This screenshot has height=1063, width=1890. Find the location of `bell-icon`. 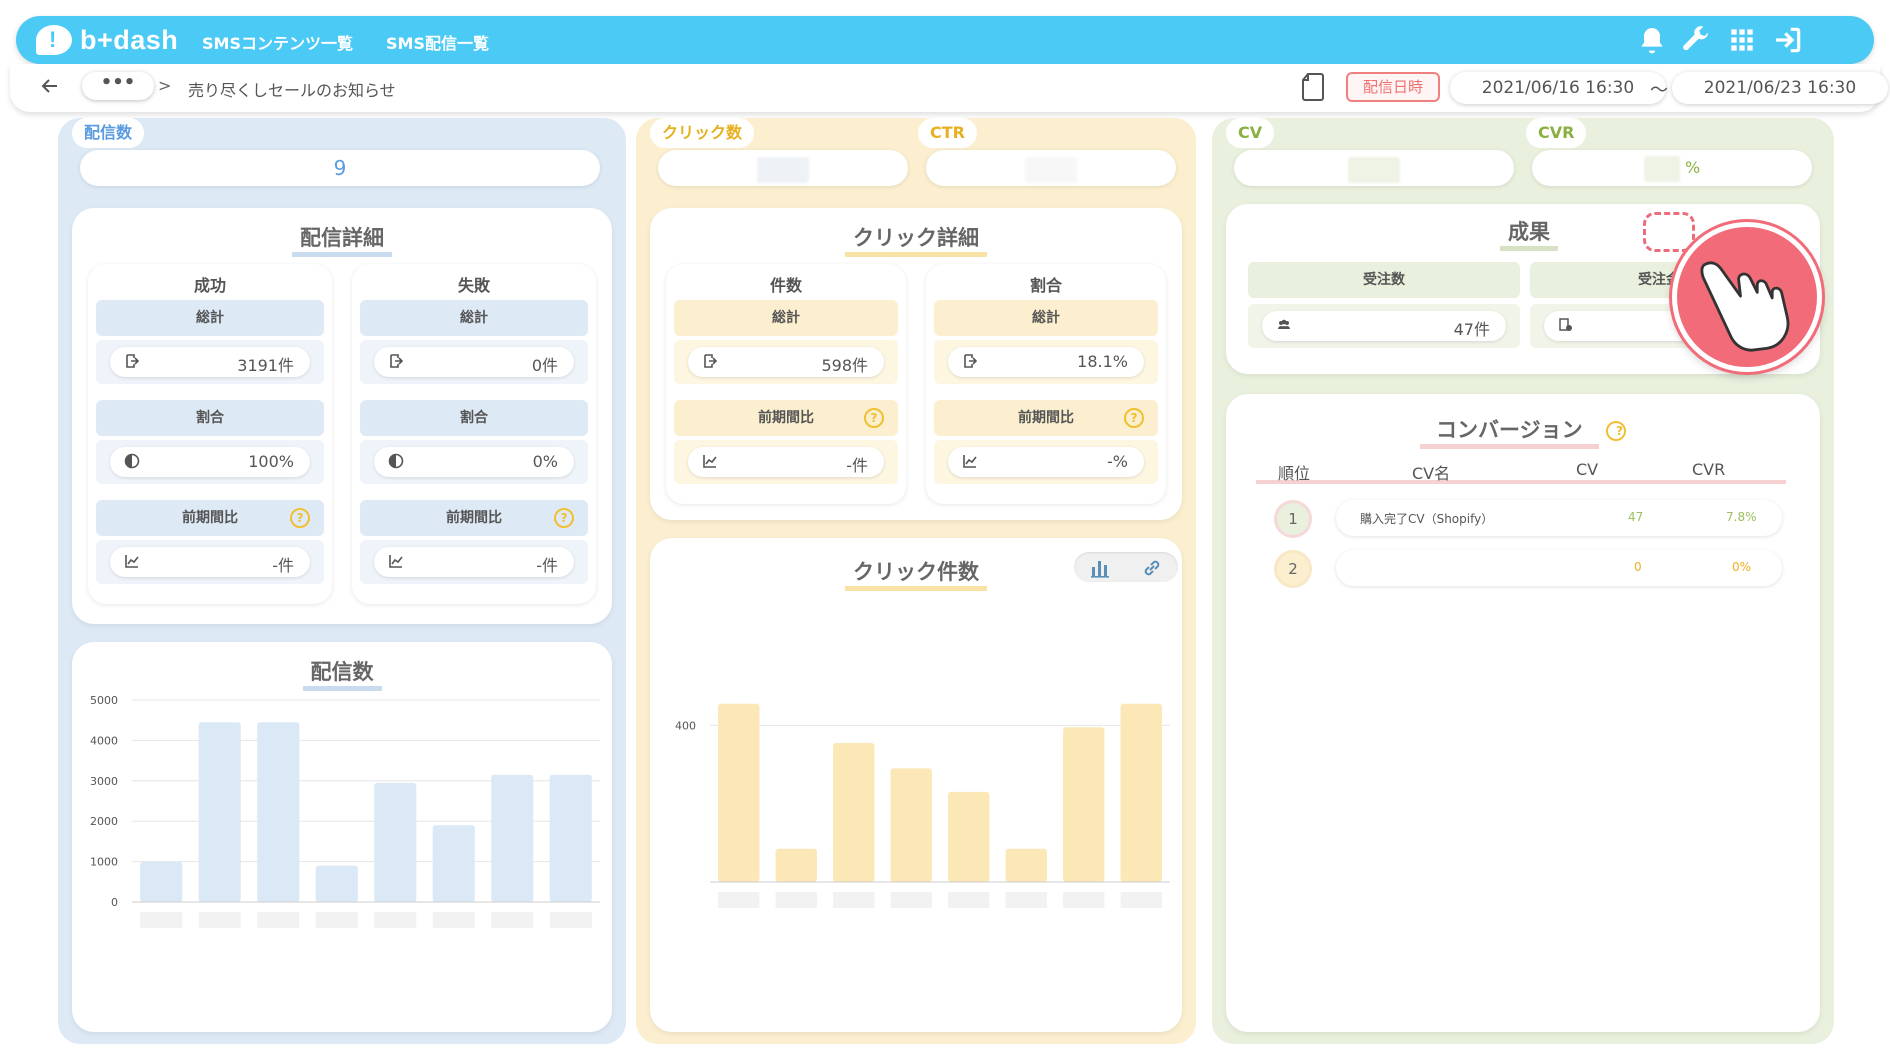

bell-icon is located at coordinates (1652, 40).